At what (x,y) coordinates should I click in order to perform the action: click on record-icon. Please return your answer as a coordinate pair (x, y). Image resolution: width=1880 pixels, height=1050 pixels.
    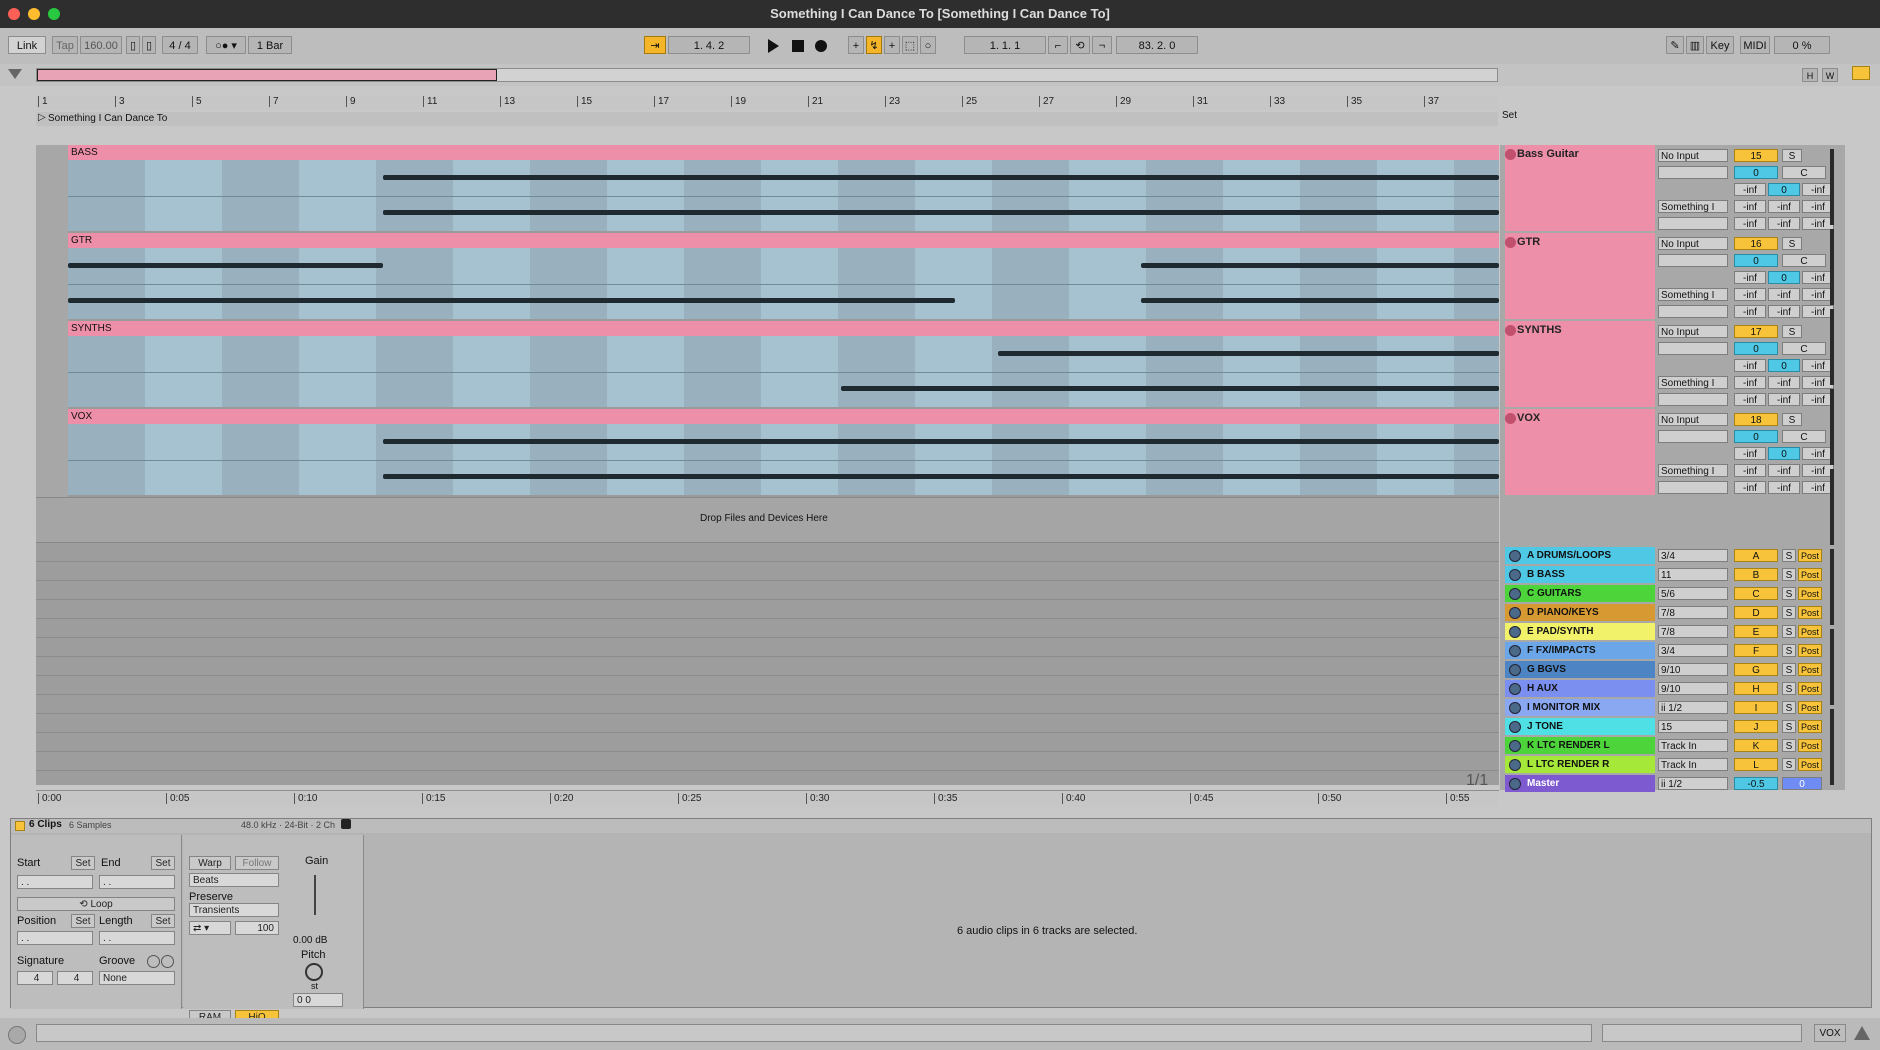
    Looking at the image, I should click on (821, 46).